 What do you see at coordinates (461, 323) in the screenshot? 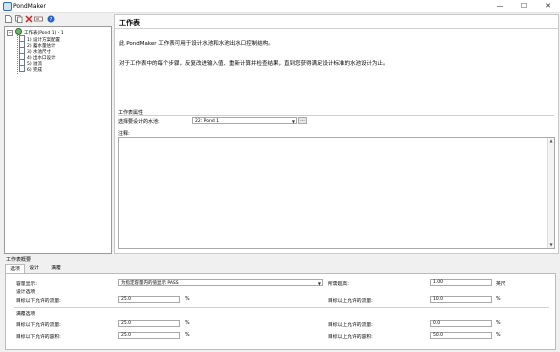
I see `full-above-flow-input: 0.0` at bounding box center [461, 323].